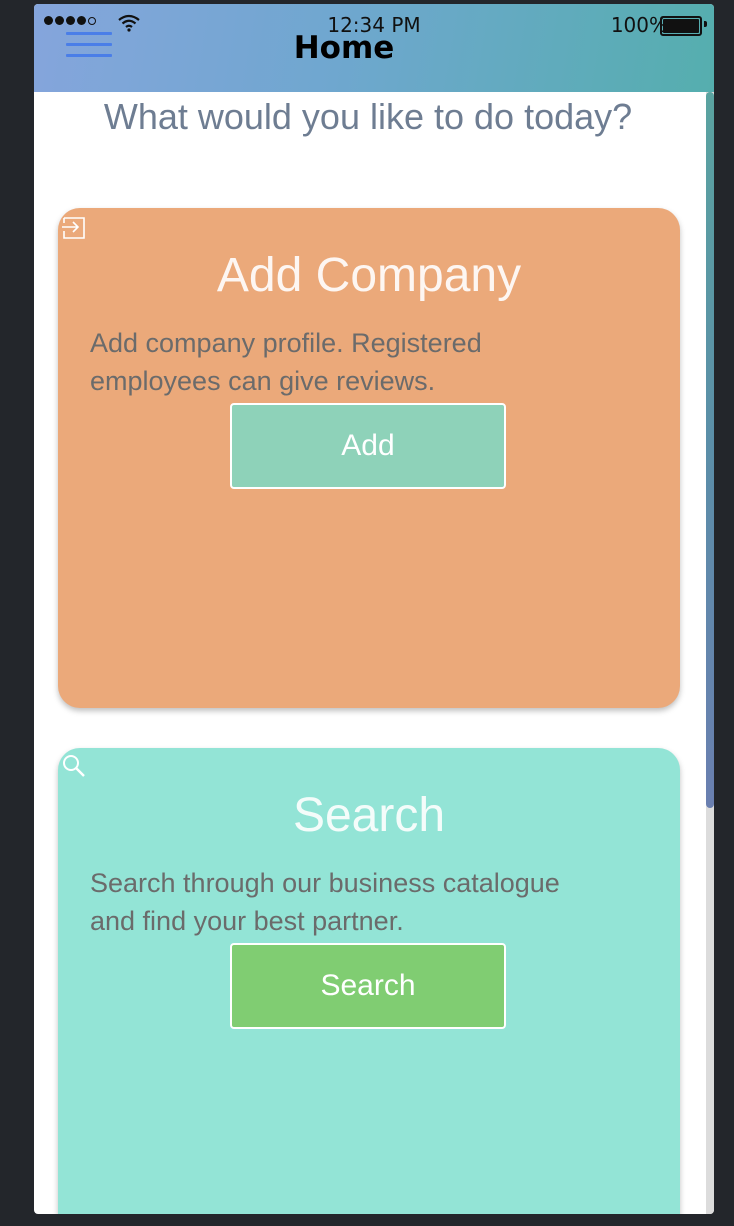 This screenshot has width=734, height=1226. What do you see at coordinates (74, 766) in the screenshot?
I see `search-icon` at bounding box center [74, 766].